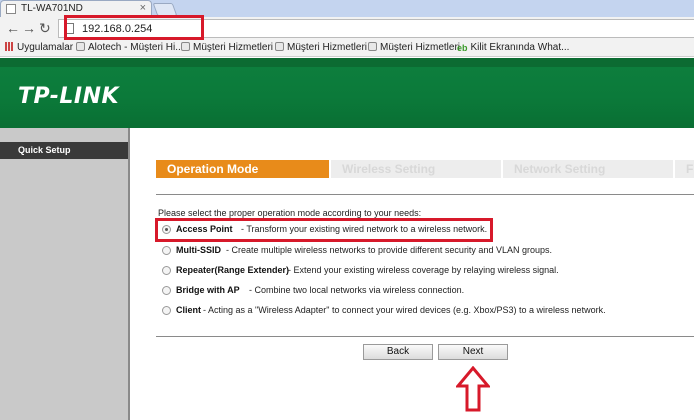 This screenshot has height=420, width=694. Describe the element at coordinates (166, 310) in the screenshot. I see `radio-client` at that location.